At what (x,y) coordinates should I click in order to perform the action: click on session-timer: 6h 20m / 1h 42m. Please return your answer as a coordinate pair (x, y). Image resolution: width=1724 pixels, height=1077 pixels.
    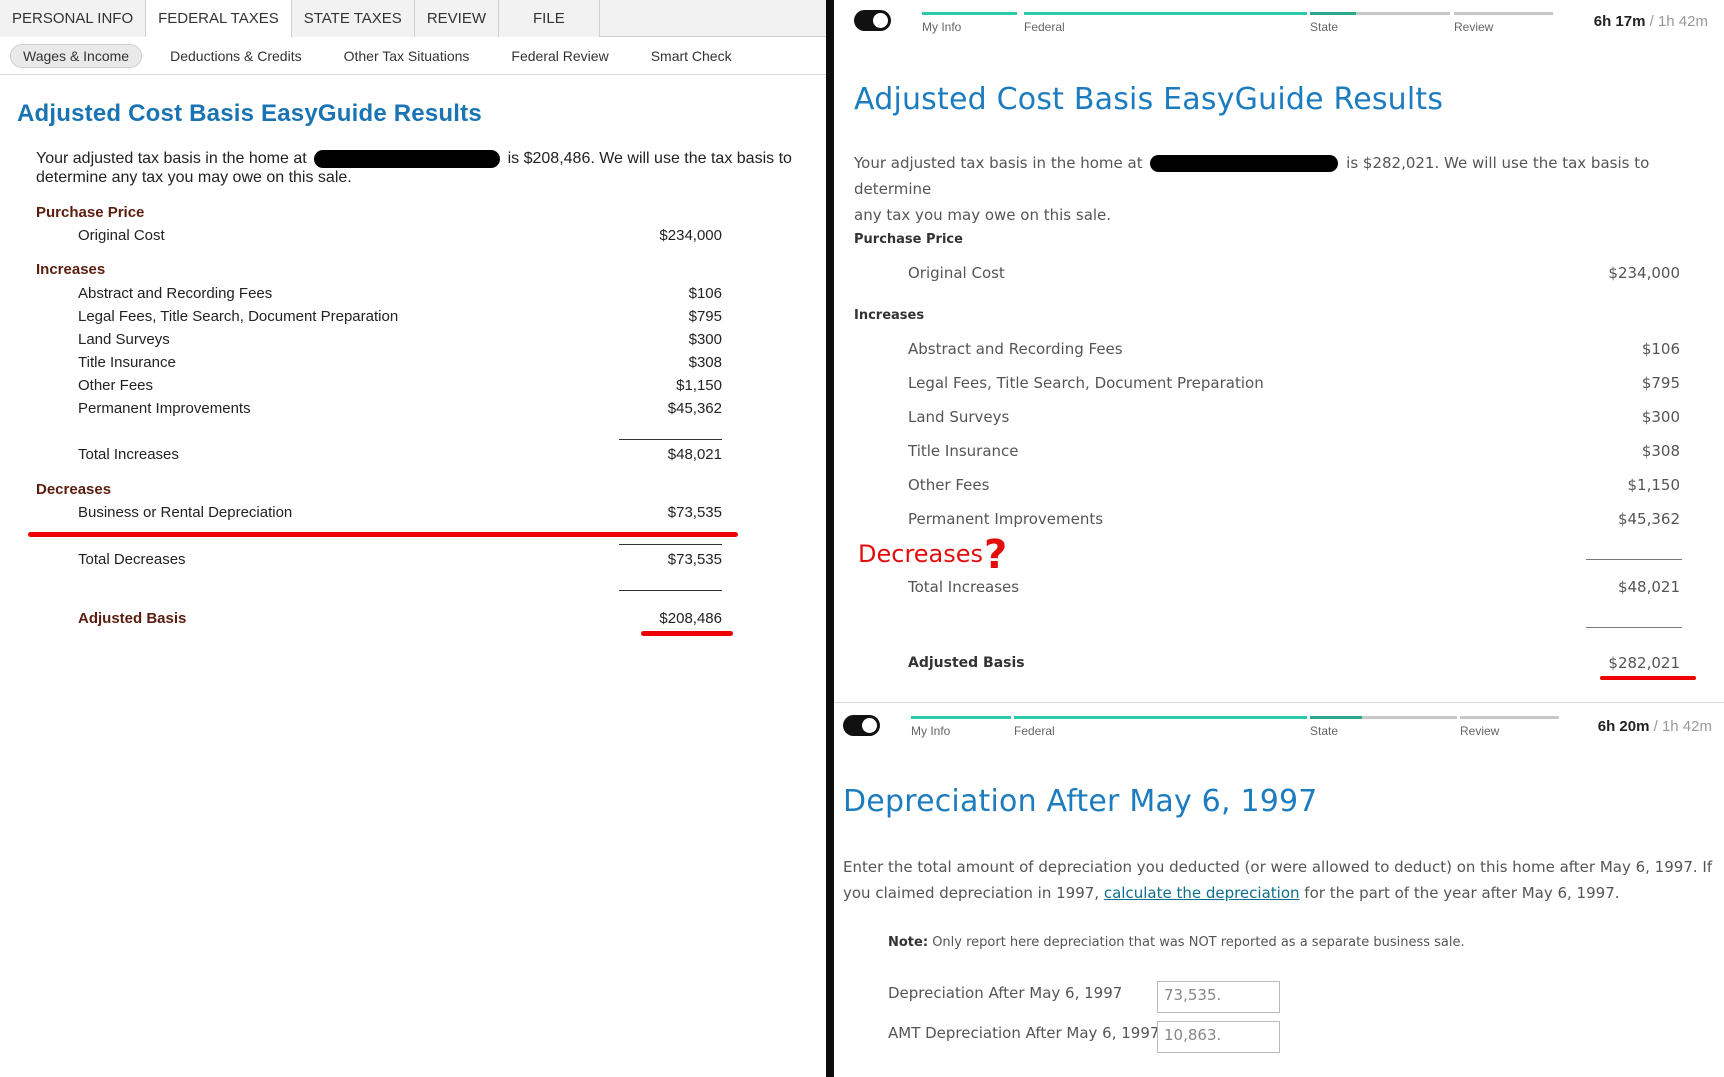
    Looking at the image, I should click on (1655, 726).